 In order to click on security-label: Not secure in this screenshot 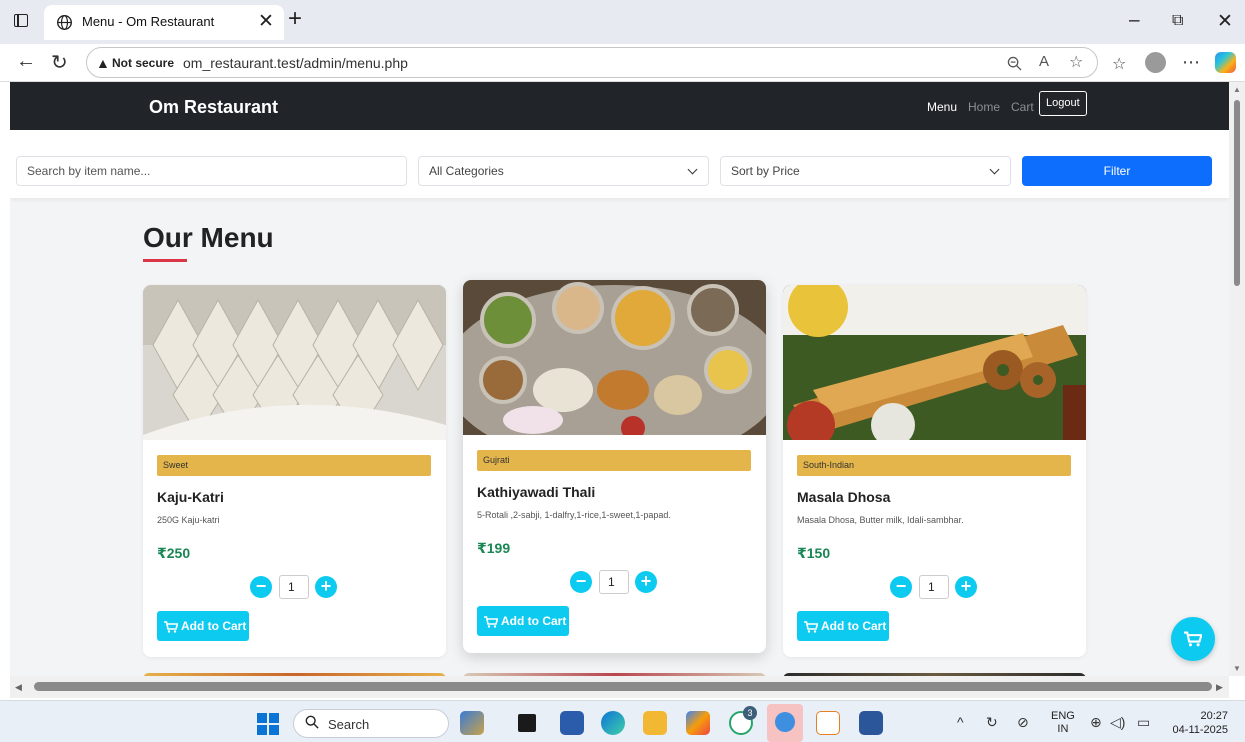, I will do `click(143, 63)`.